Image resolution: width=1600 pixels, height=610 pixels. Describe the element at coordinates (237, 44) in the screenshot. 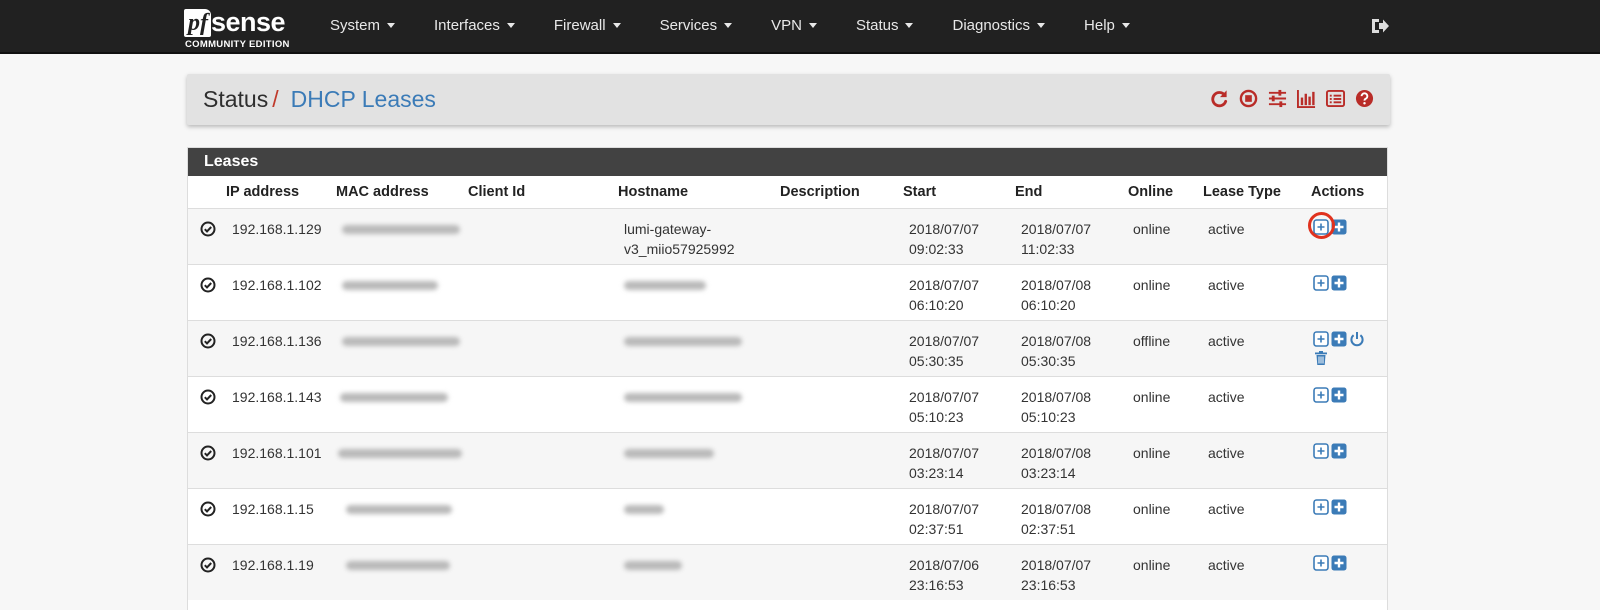

I see `logo-edition: COMMUNITY EDITION` at that location.